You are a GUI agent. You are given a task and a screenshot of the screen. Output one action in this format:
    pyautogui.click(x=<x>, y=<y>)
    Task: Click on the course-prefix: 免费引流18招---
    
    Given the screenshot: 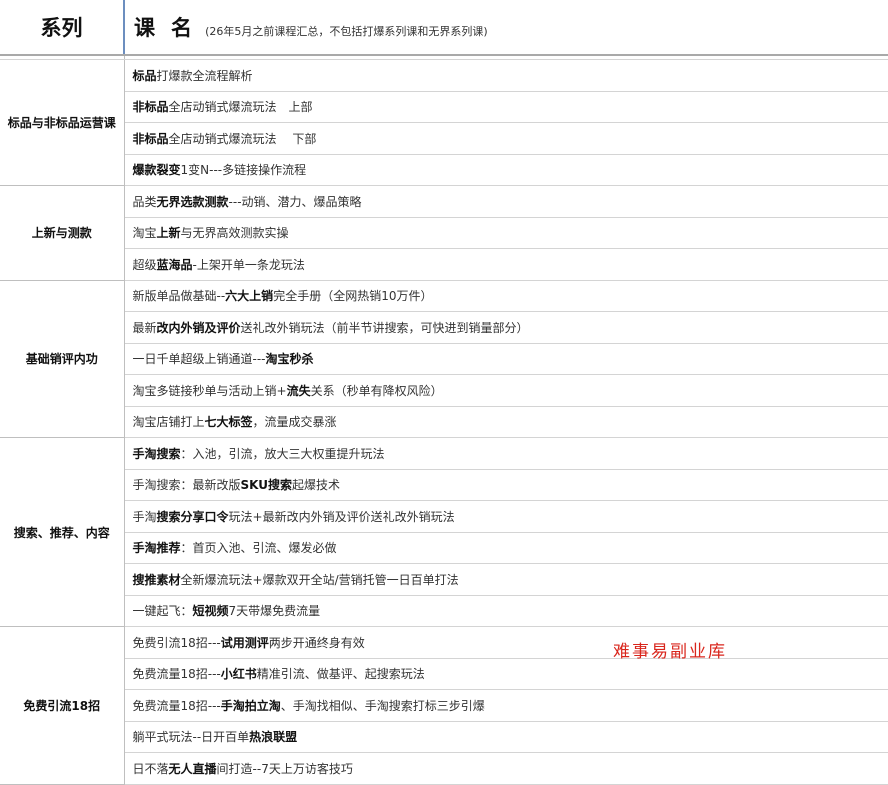 What is the action you would take?
    pyautogui.click(x=176, y=642)
    